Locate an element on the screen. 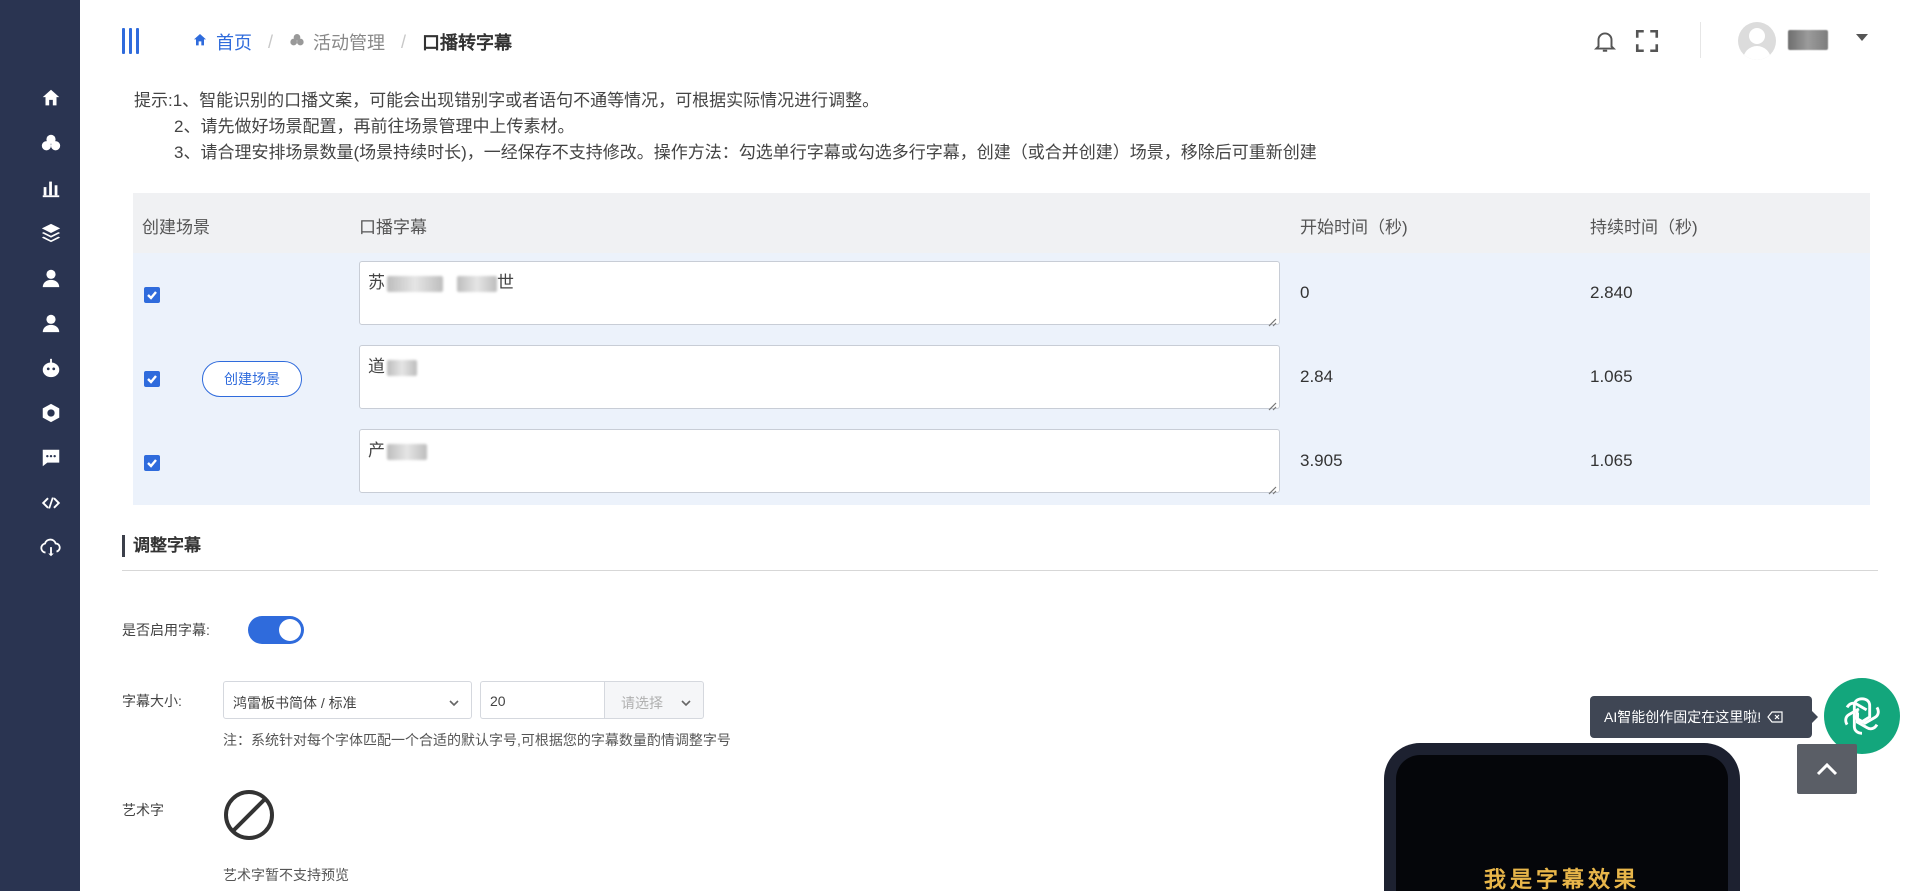  header-divider is located at coordinates (1700, 40).